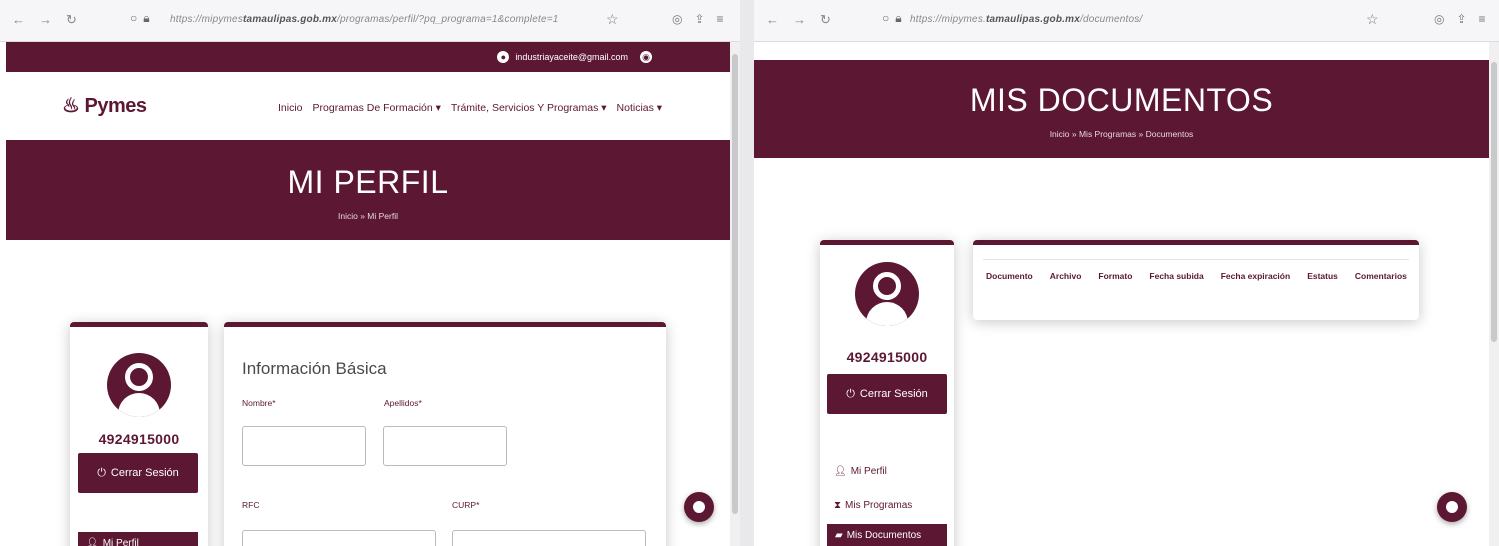 The width and height of the screenshot is (1499, 546). I want to click on sidebar-item-label: Mis Programas, so click(879, 505).